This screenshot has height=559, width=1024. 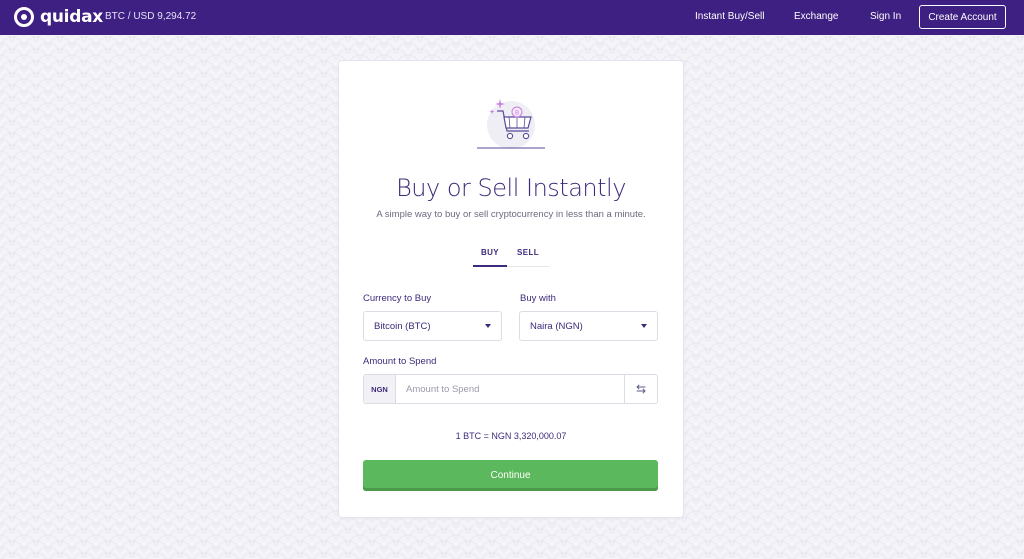 I want to click on tab-sell: SELL, so click(x=528, y=257).